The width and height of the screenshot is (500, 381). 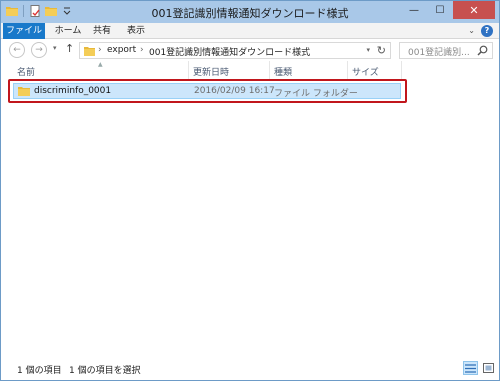 I want to click on title-bar: 001登記識別情報通知ダウンロード様式 — ☐ ✕, so click(x=250, y=12).